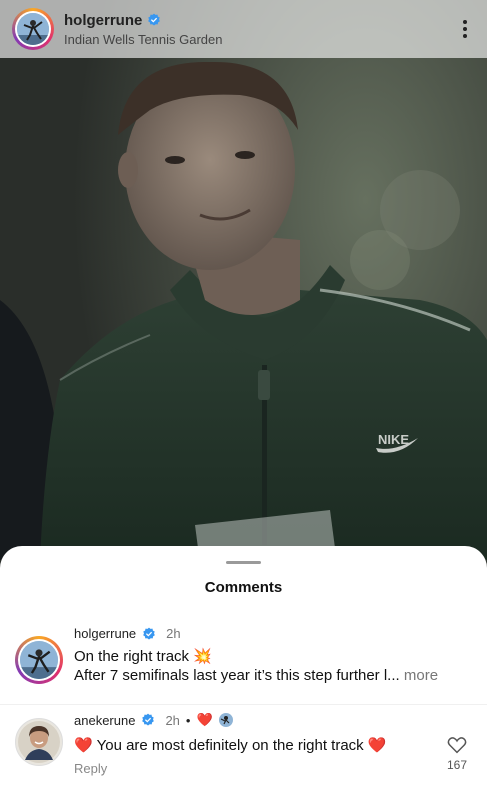  What do you see at coordinates (465, 29) in the screenshot?
I see `more-options-icon` at bounding box center [465, 29].